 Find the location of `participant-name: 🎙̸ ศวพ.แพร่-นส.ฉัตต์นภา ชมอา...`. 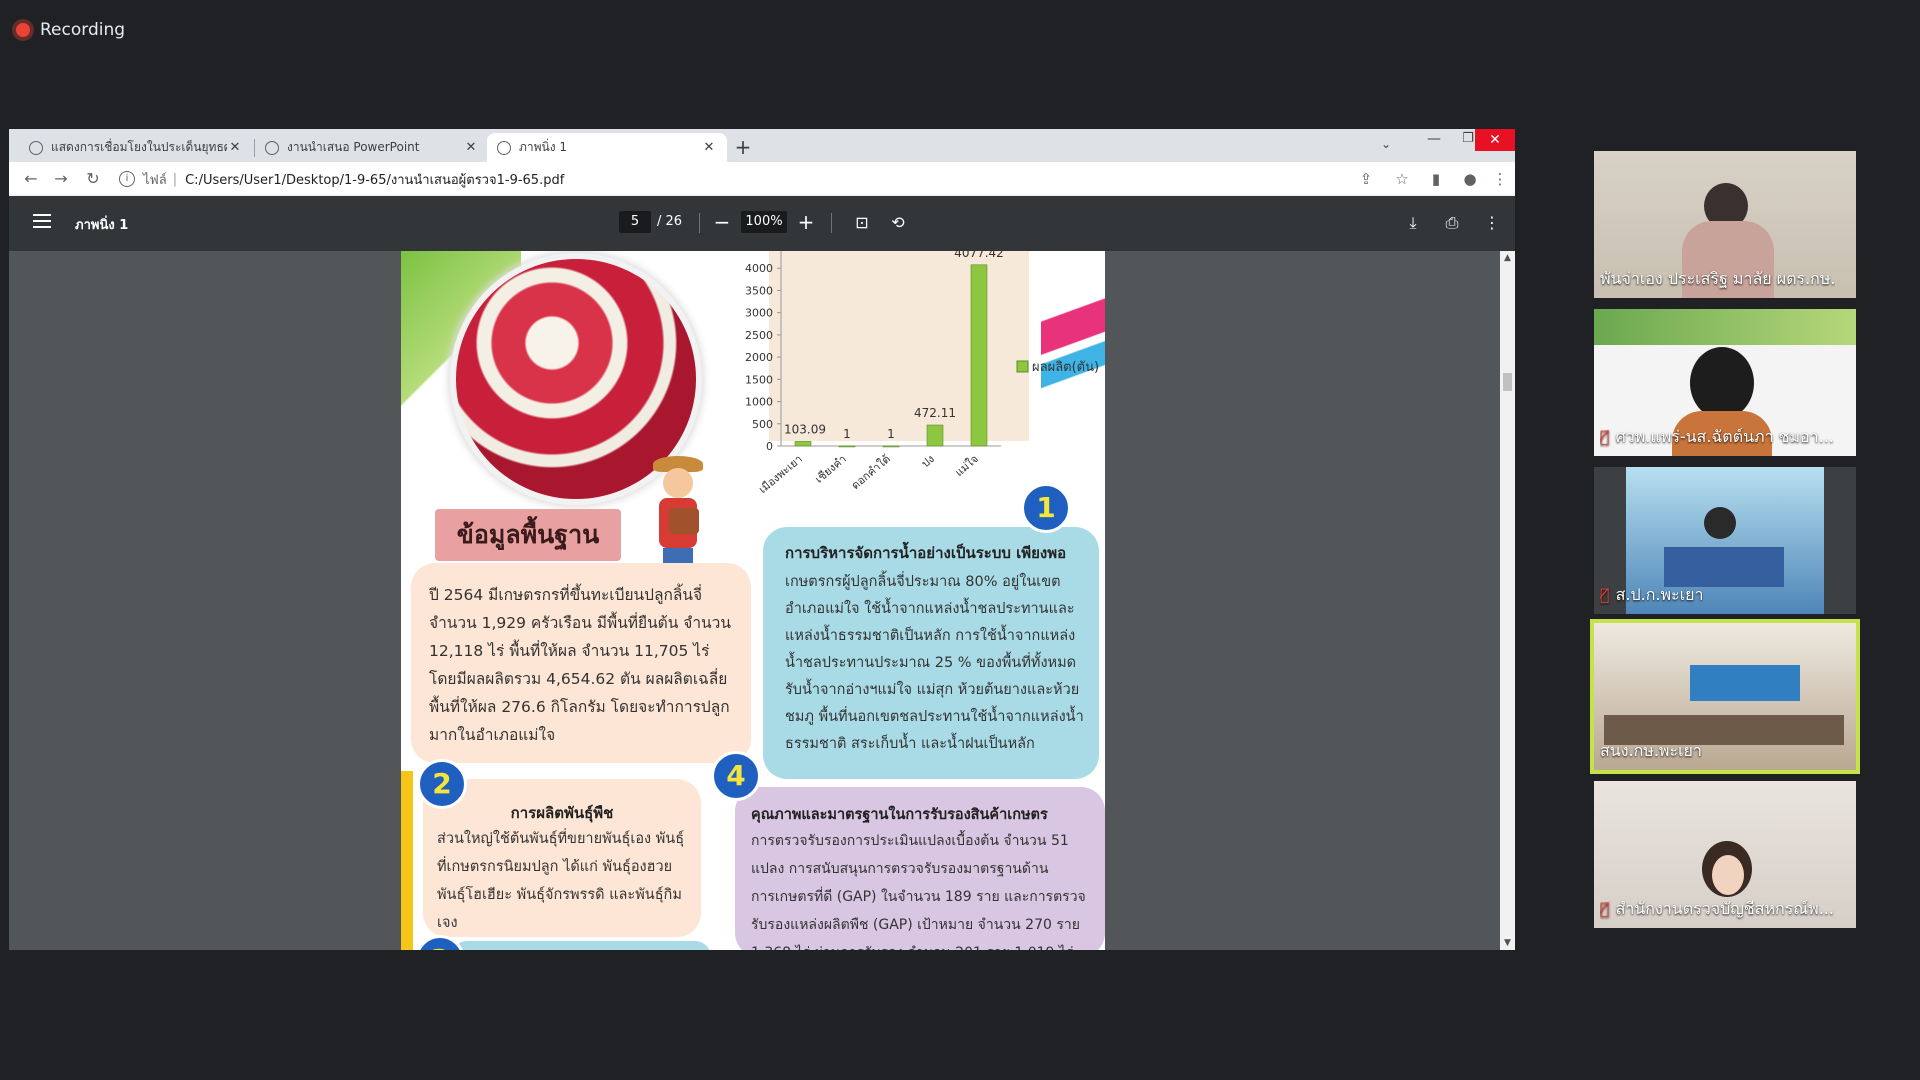

participant-name: 🎙̸ ศวพ.แพร่-นส.ฉัตต์นภา ชมอา... is located at coordinates (1717, 436).